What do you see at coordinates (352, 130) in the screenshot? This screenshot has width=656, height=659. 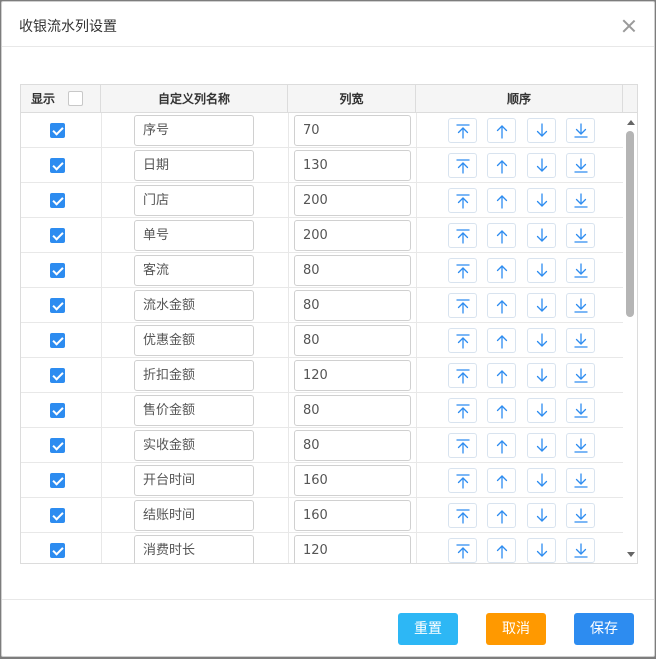 I see `column-width-input: 70` at bounding box center [352, 130].